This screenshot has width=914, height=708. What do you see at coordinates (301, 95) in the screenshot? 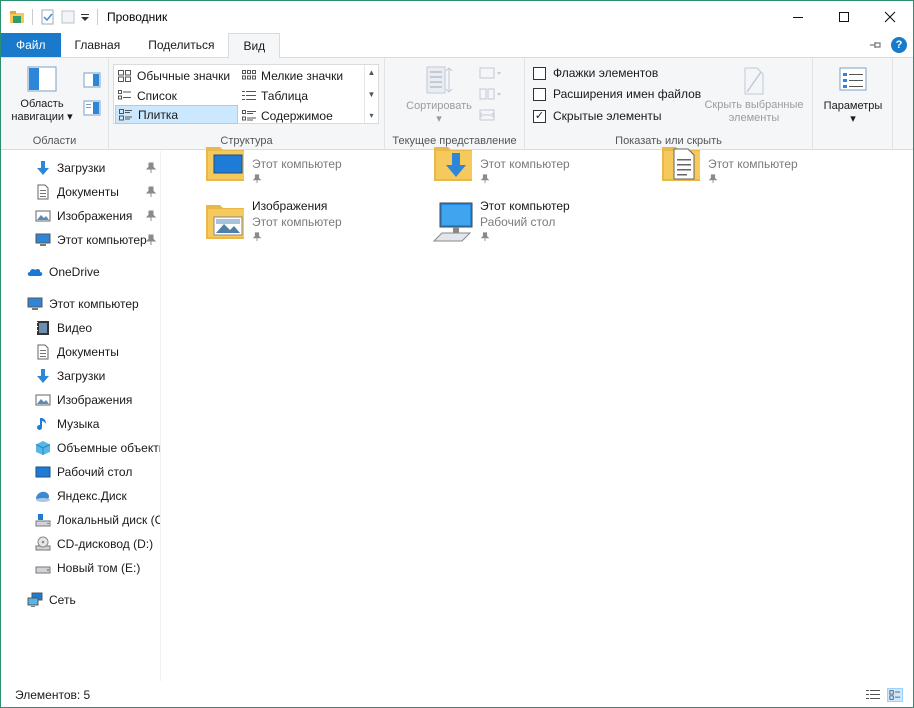
I see `layout-details: Таблица` at bounding box center [301, 95].